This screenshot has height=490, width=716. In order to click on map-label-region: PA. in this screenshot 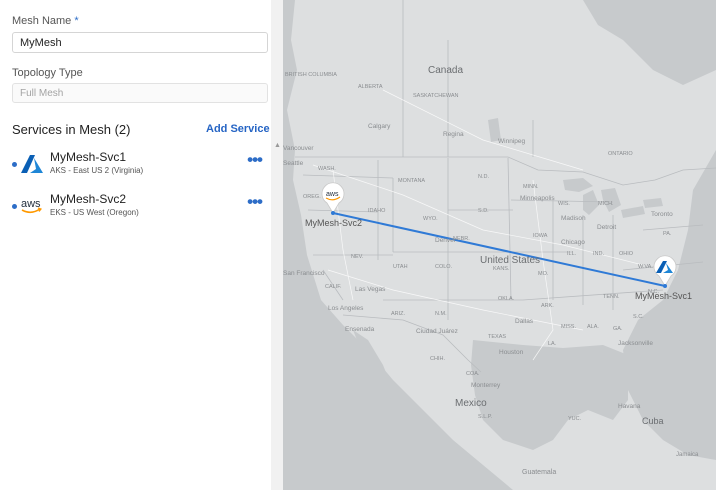, I will do `click(667, 234)`.